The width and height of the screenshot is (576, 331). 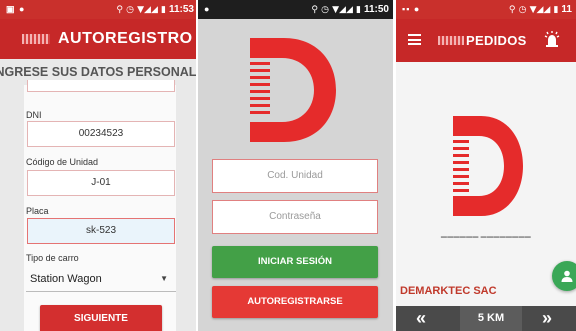 I want to click on app-bar: AUTOREGISTRO, so click(x=99, y=39).